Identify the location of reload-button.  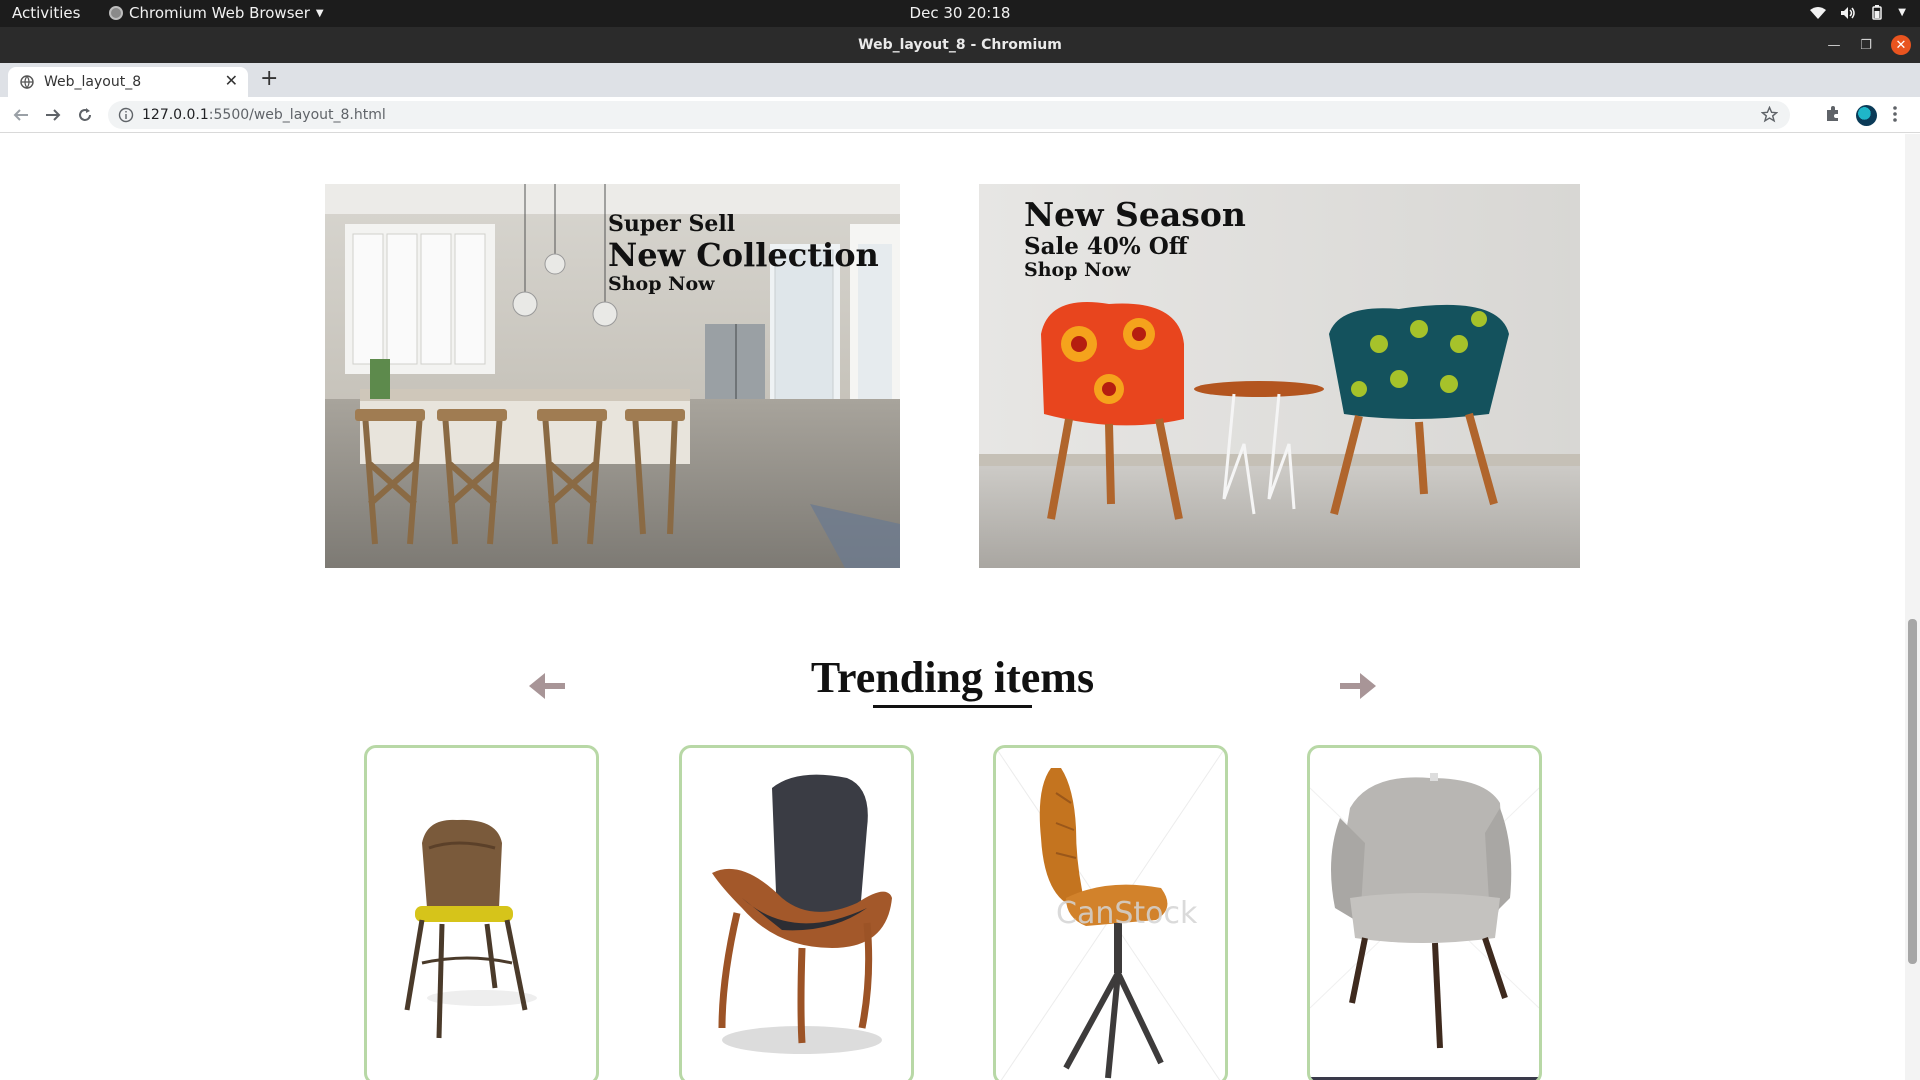
(85, 115).